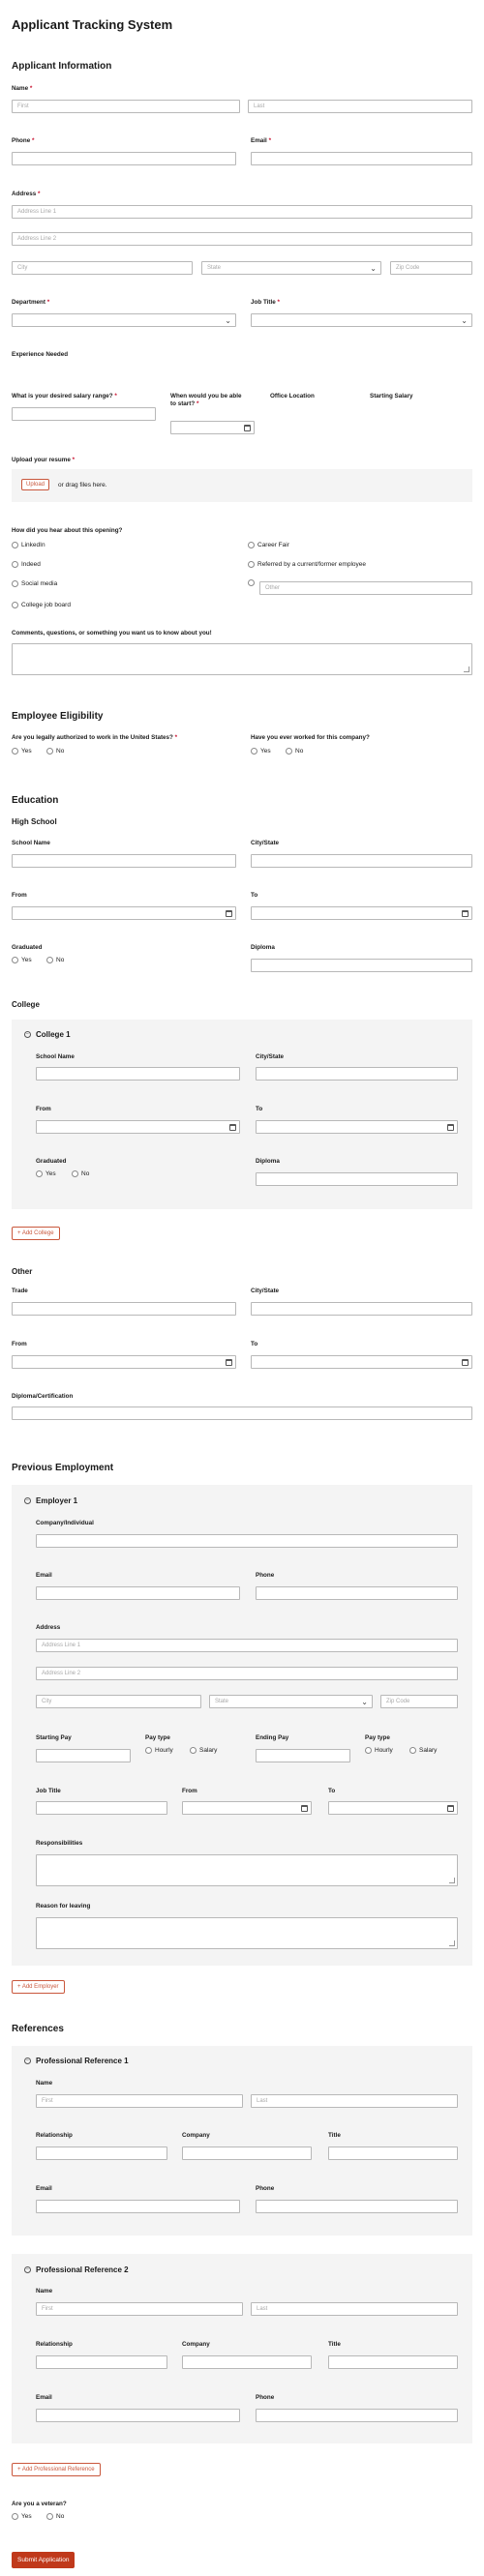 The image size is (484, 2576). What do you see at coordinates (242, 485) in the screenshot?
I see `resume-dropzone: Upload or drag files here.` at bounding box center [242, 485].